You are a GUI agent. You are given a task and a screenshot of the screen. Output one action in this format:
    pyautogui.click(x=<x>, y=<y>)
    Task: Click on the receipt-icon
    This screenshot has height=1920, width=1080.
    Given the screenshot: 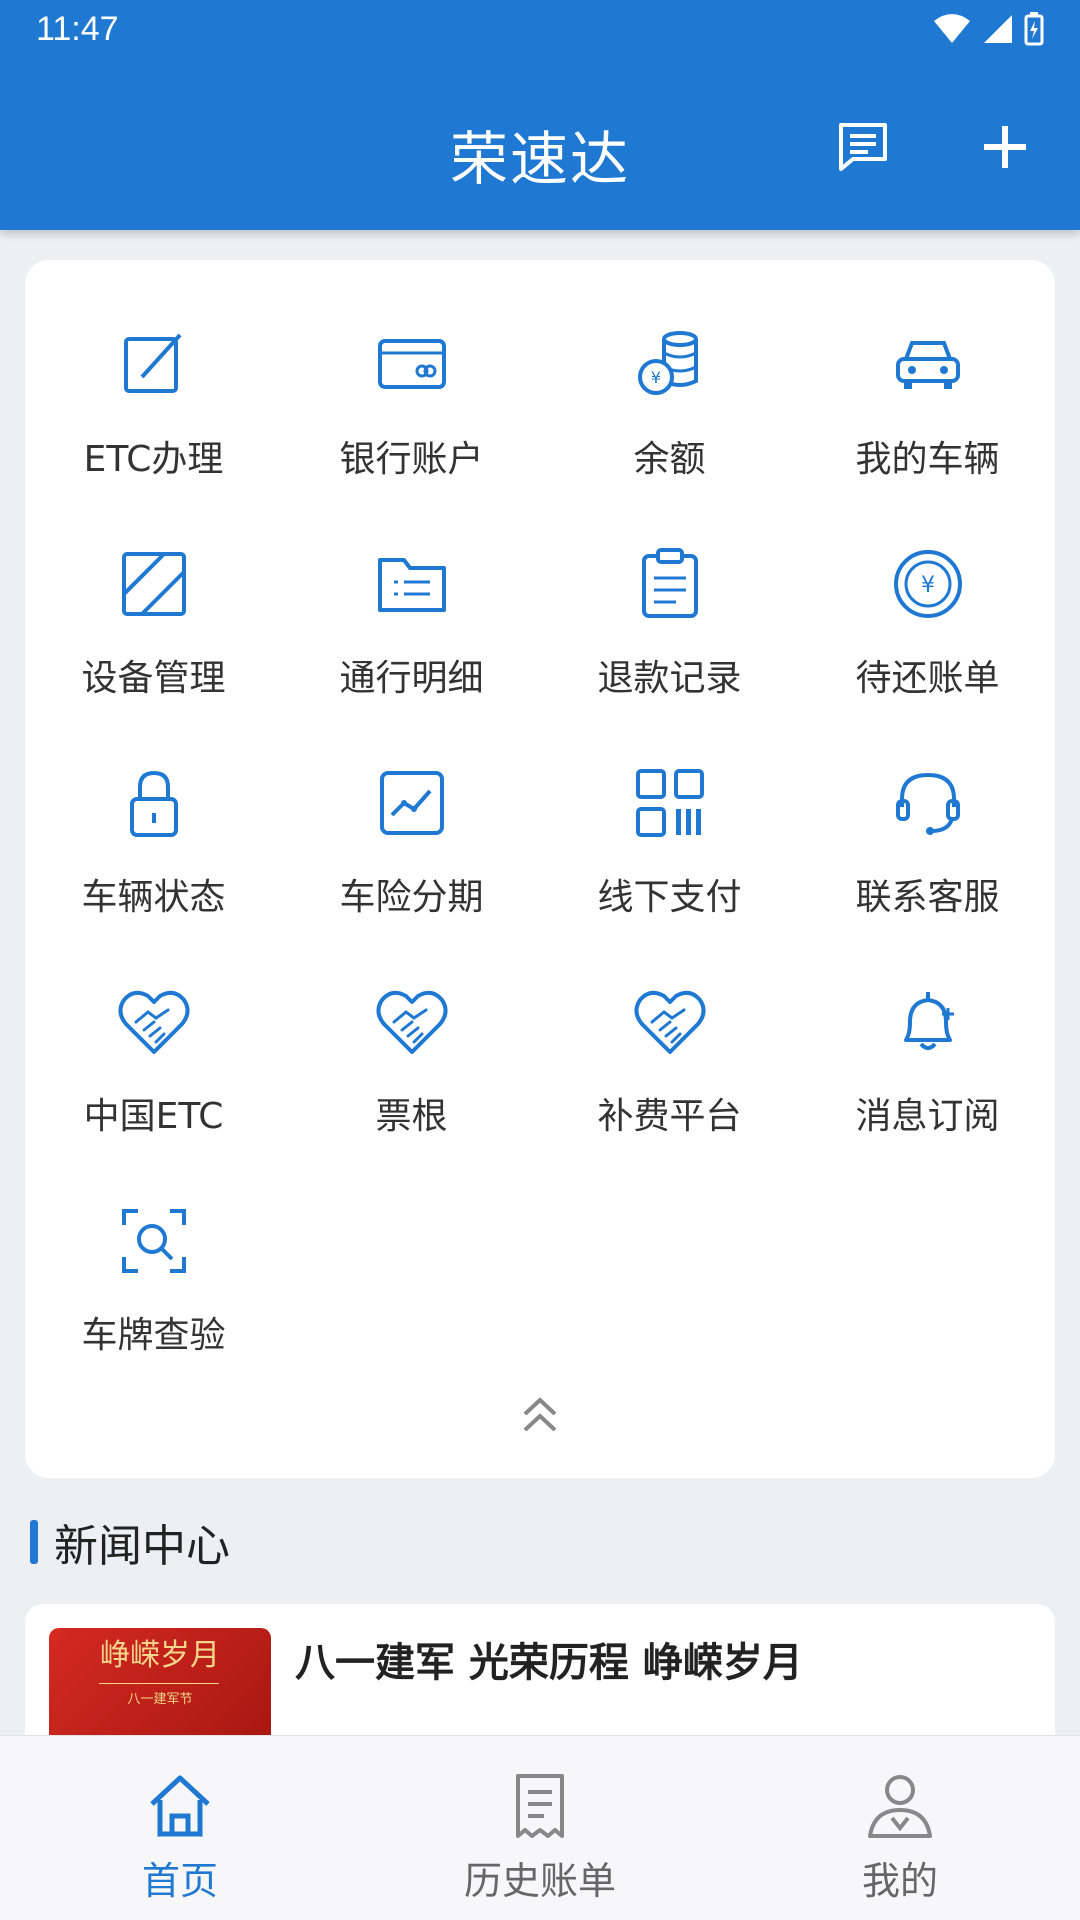 What is the action you would take?
    pyautogui.click(x=540, y=1806)
    